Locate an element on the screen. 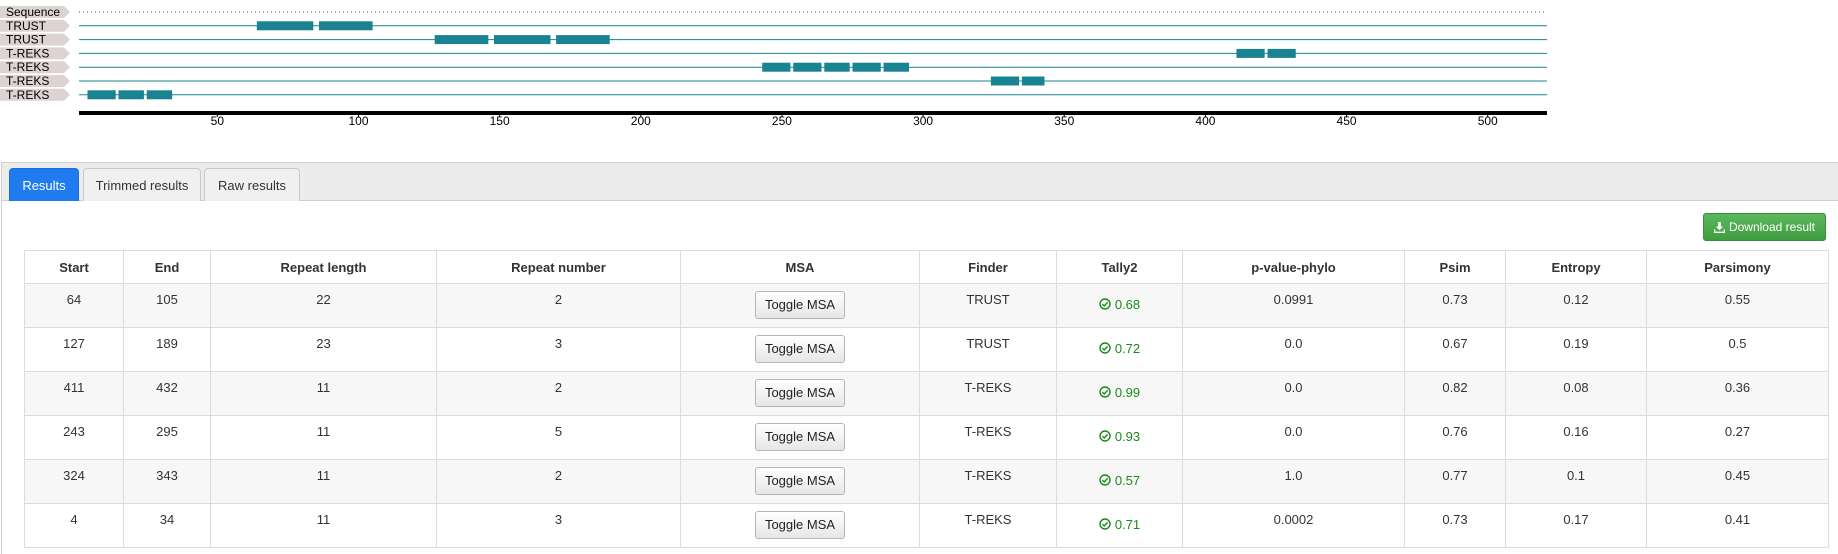 This screenshot has width=1838, height=554. column-header-psim: Psim is located at coordinates (1455, 267).